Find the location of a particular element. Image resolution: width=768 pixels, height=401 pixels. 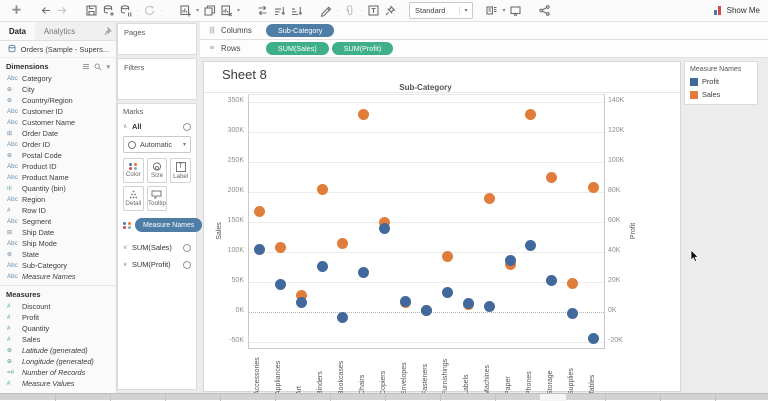

field-item: ⊕ Latitude (generated) is located at coordinates (58, 350).